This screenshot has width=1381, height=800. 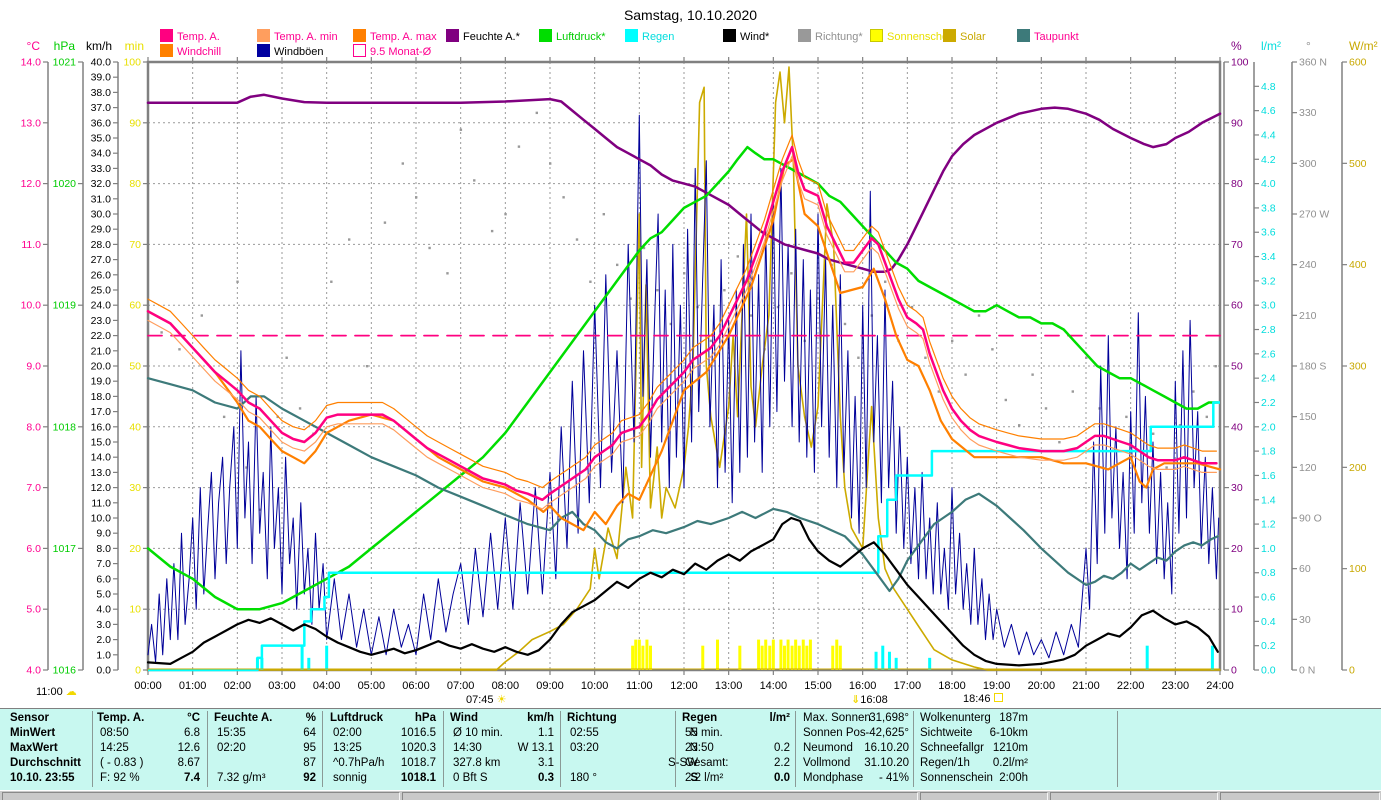 I want to click on x-axis-label: 16:00, so click(x=863, y=686).